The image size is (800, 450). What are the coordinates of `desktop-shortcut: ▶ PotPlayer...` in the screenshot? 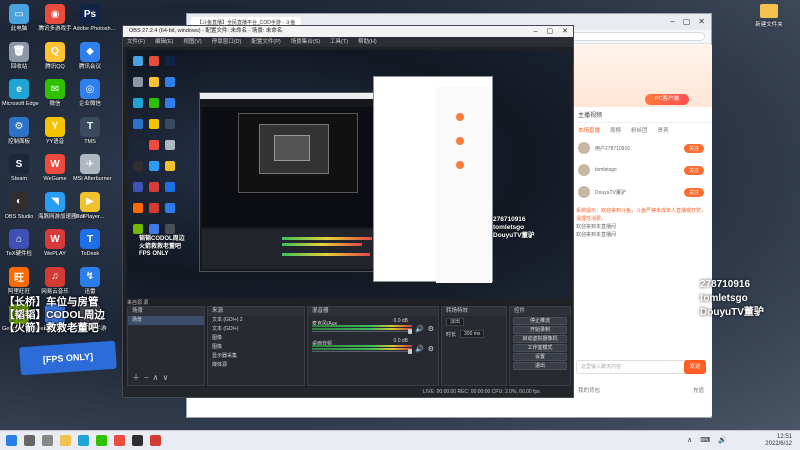 It's located at (90, 206).